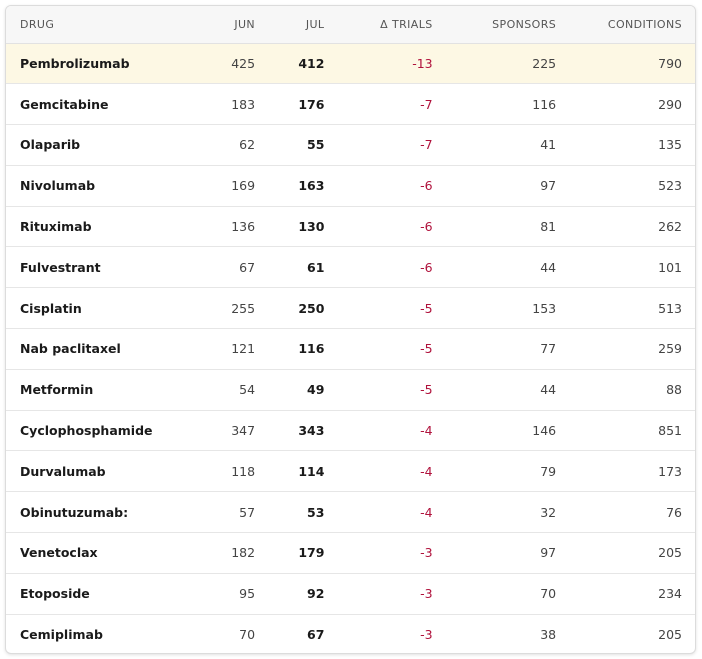 Image resolution: width=702 pixels, height=659 pixels. Describe the element at coordinates (217, 553) in the screenshot. I see `jun-trials-cell: 182` at that location.